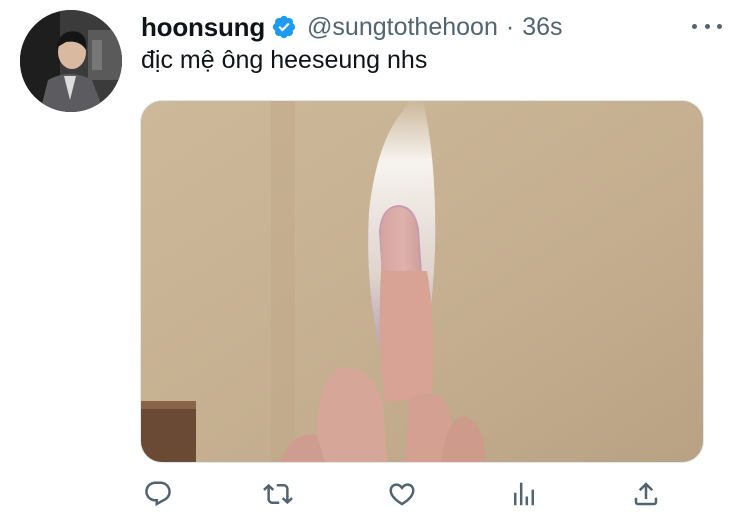  I want to click on avatar, so click(71, 61).